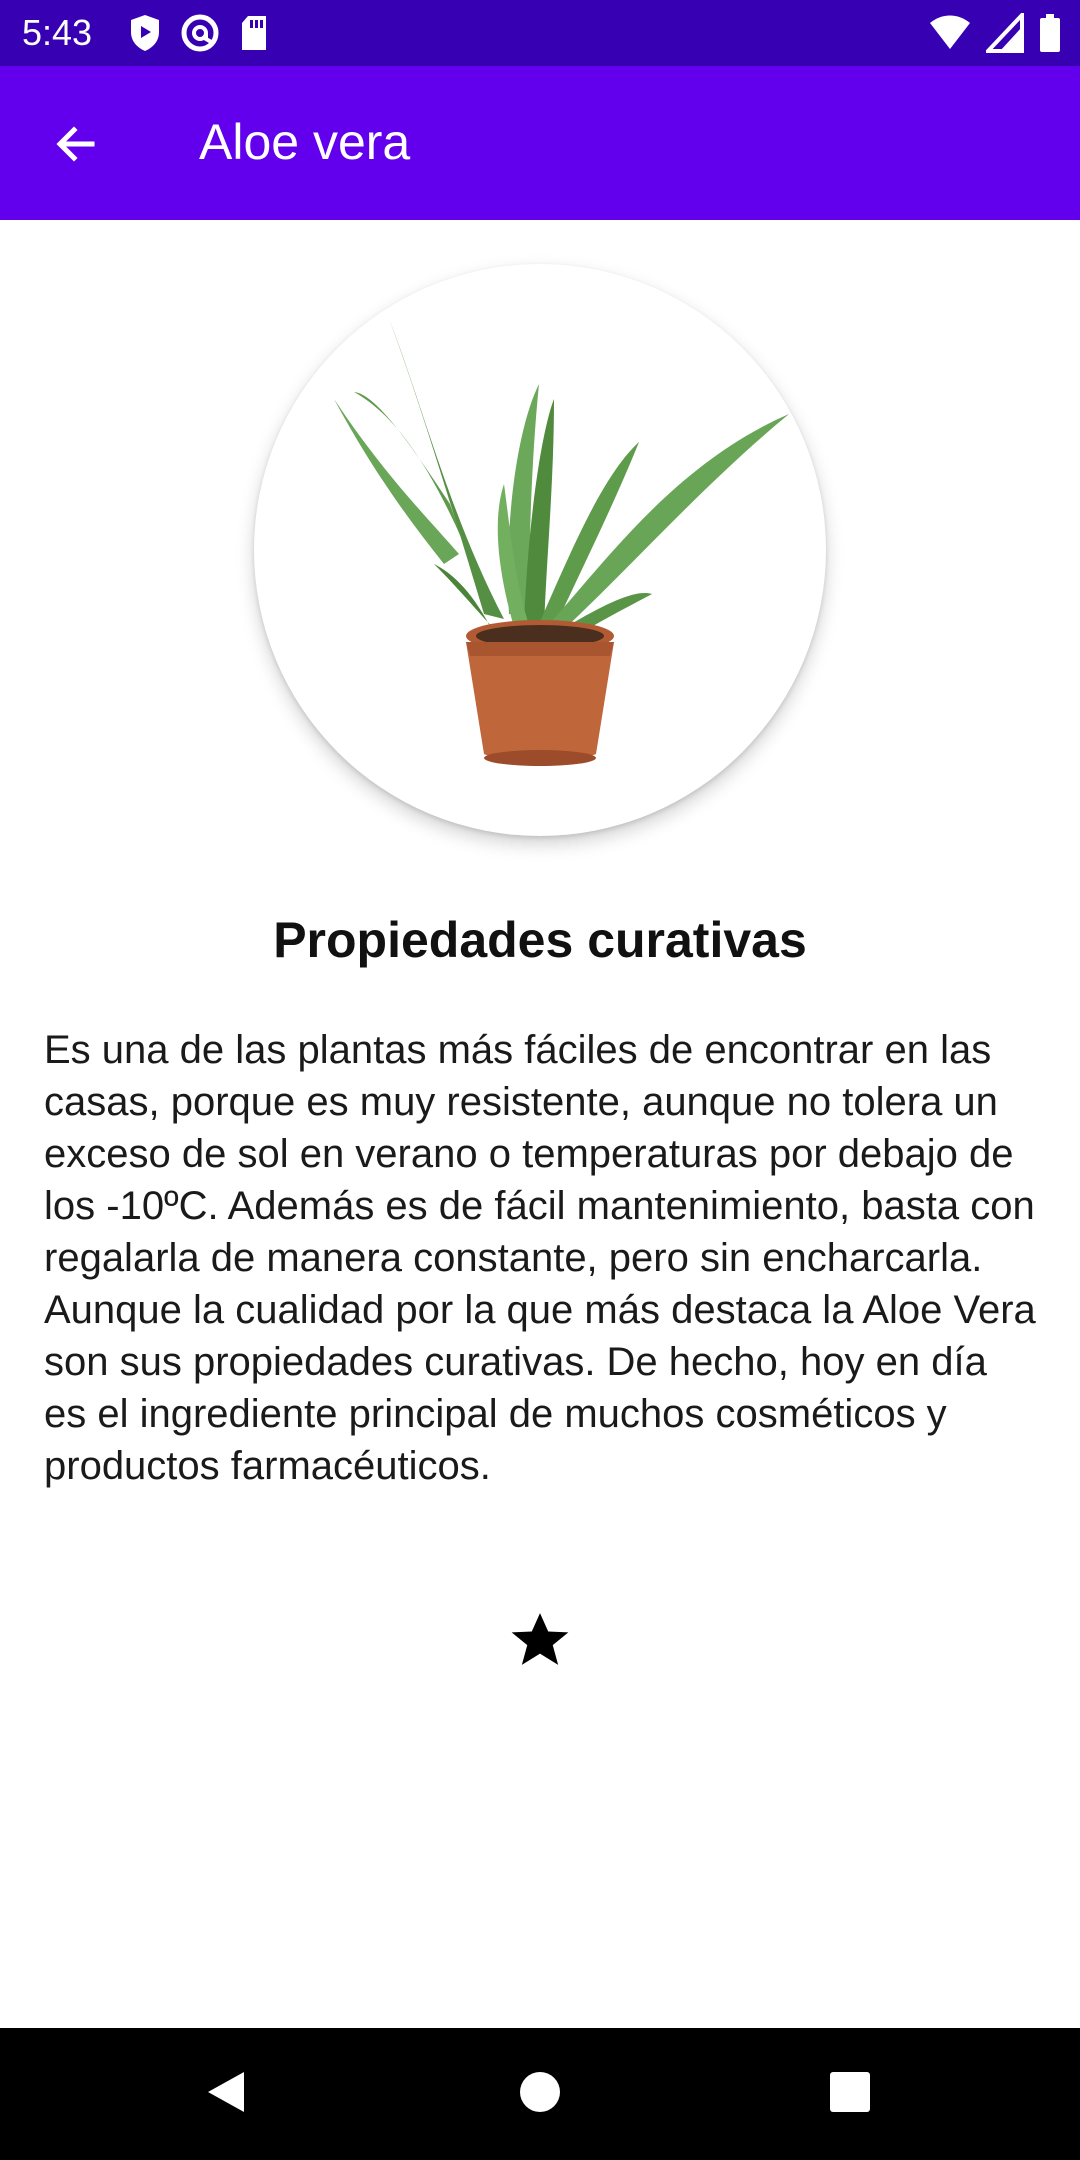 The height and width of the screenshot is (2160, 1080). I want to click on app-bar: Aloe vera, so click(540, 143).